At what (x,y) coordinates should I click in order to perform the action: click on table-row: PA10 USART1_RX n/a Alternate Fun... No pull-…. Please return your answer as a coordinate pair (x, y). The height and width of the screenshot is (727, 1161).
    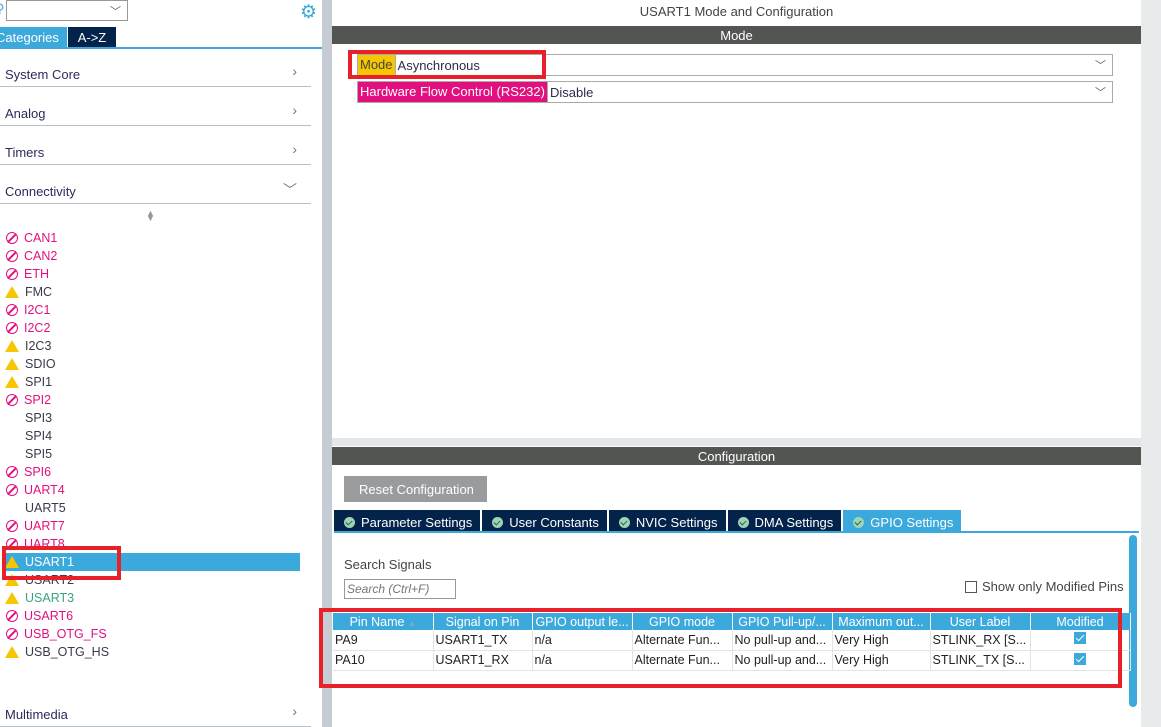
    Looking at the image, I should click on (732, 660).